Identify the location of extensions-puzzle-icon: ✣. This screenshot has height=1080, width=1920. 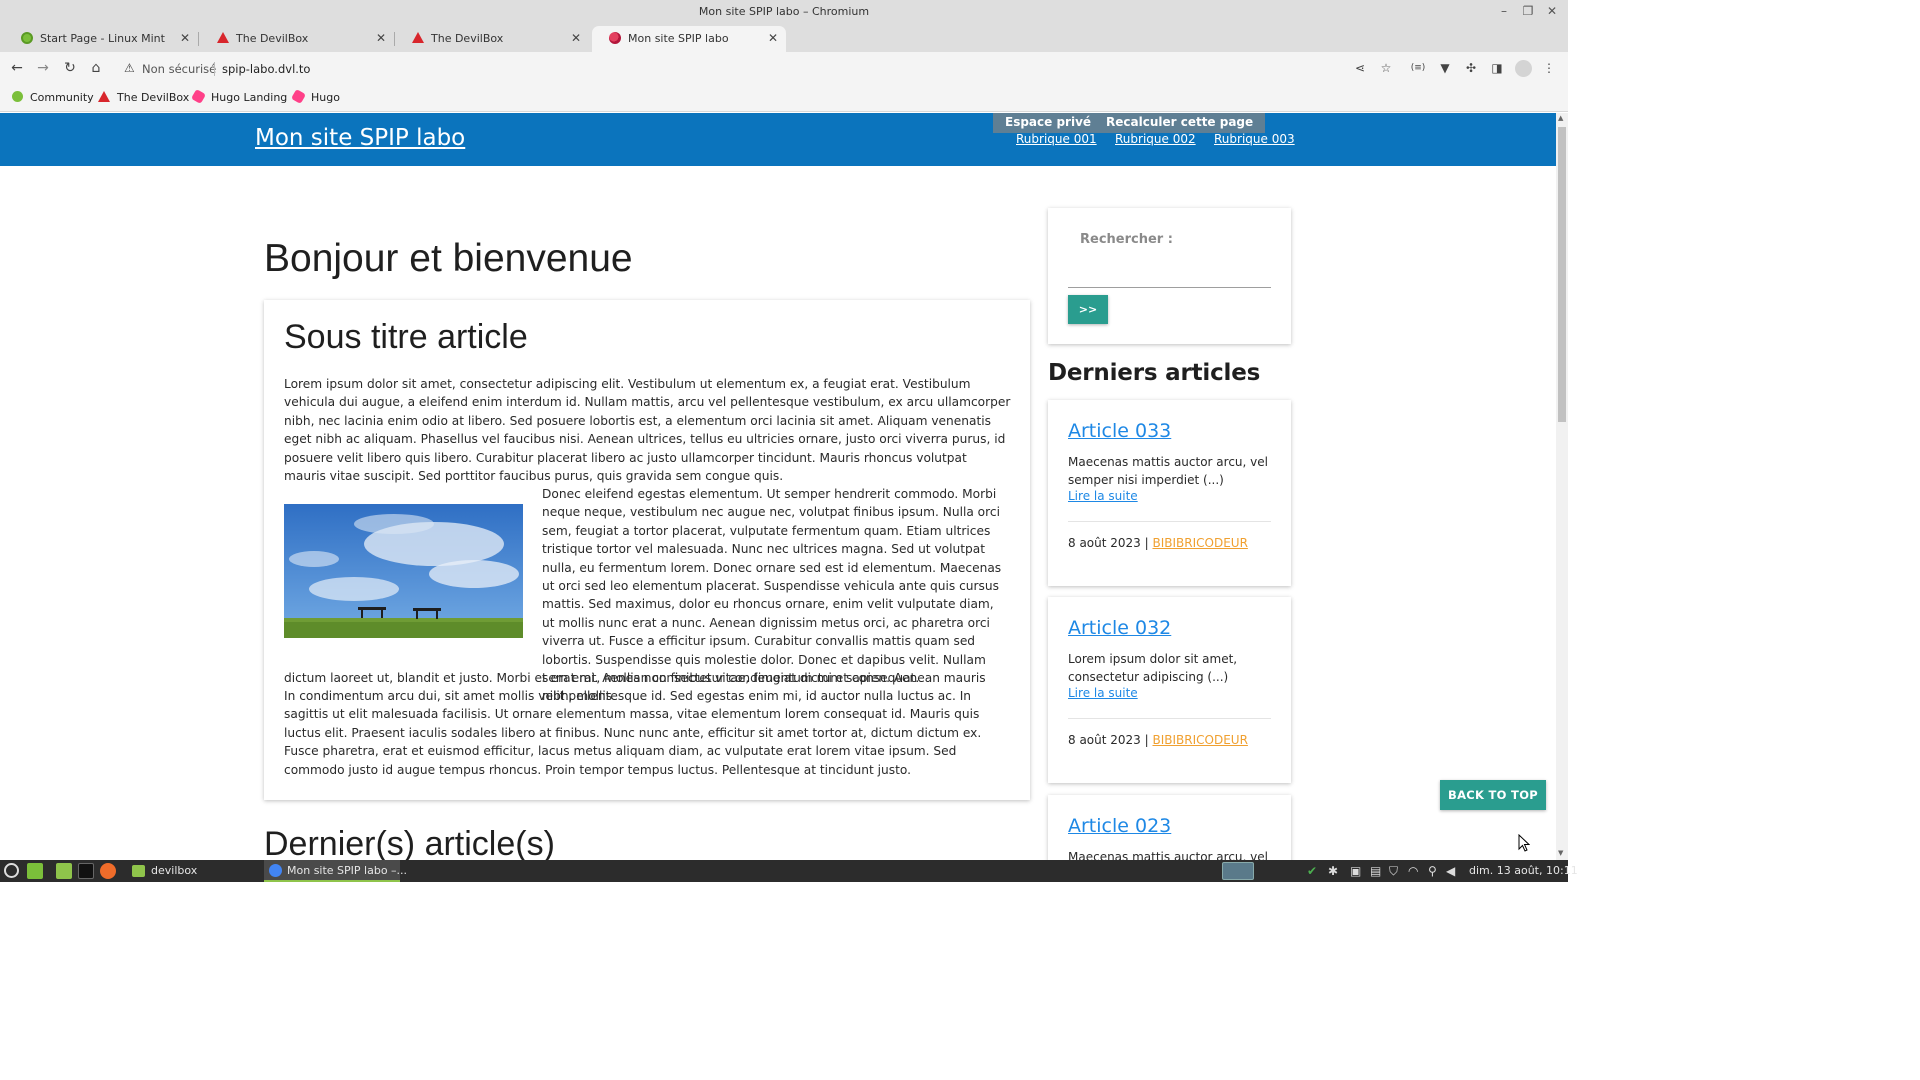
(1471, 68).